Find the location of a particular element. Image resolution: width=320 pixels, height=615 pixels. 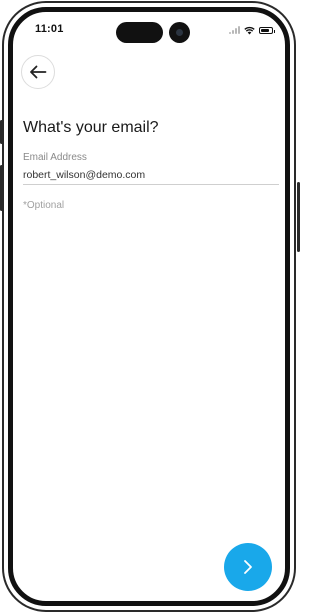

power-button is located at coordinates (298, 217).